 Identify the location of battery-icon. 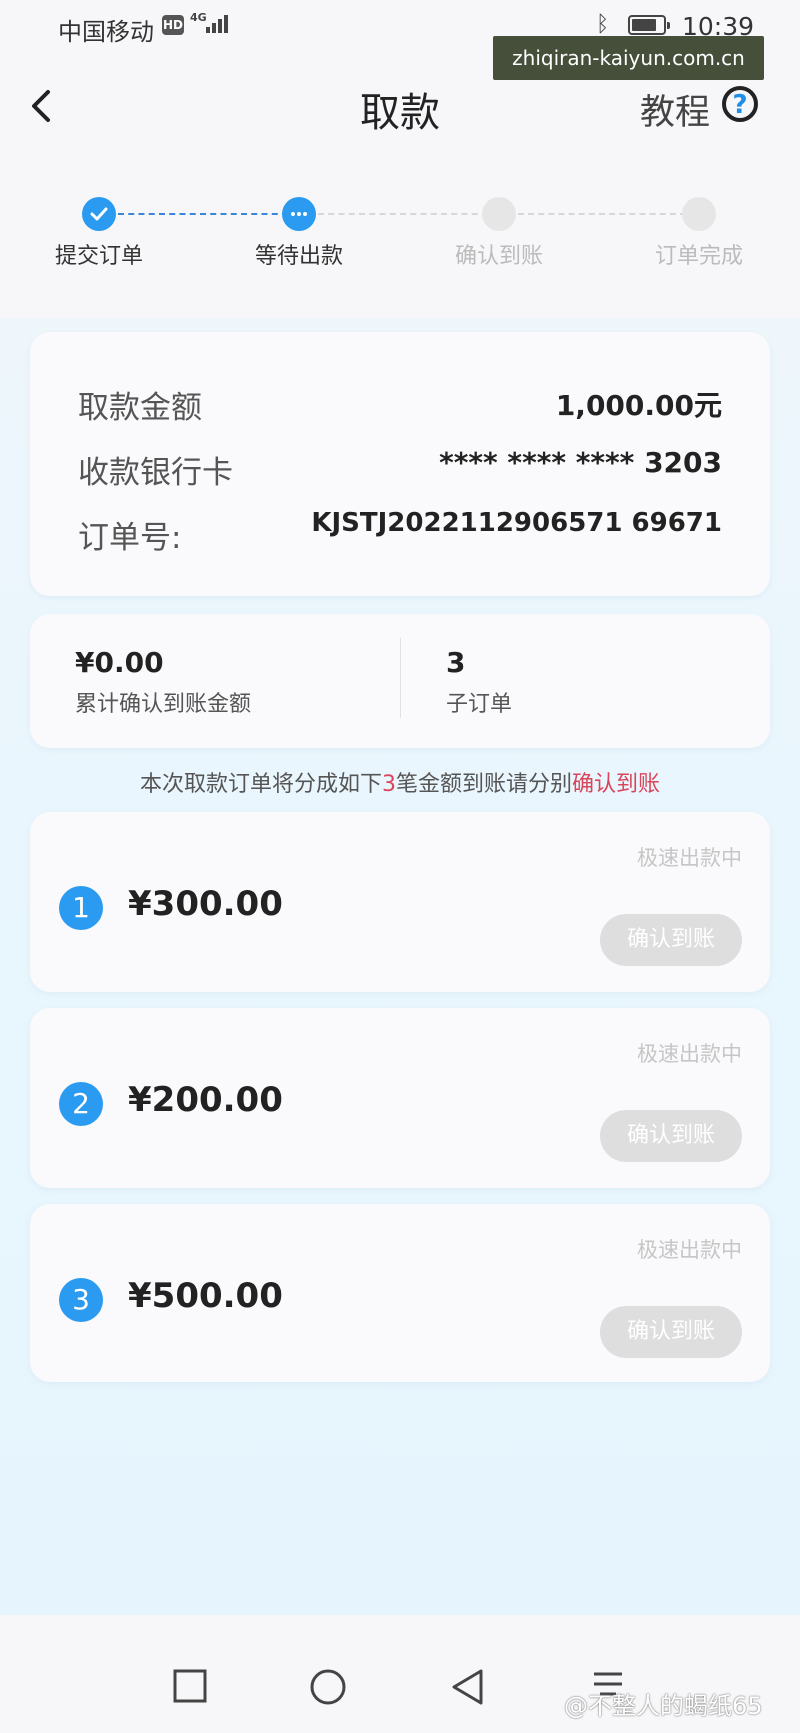
(649, 25).